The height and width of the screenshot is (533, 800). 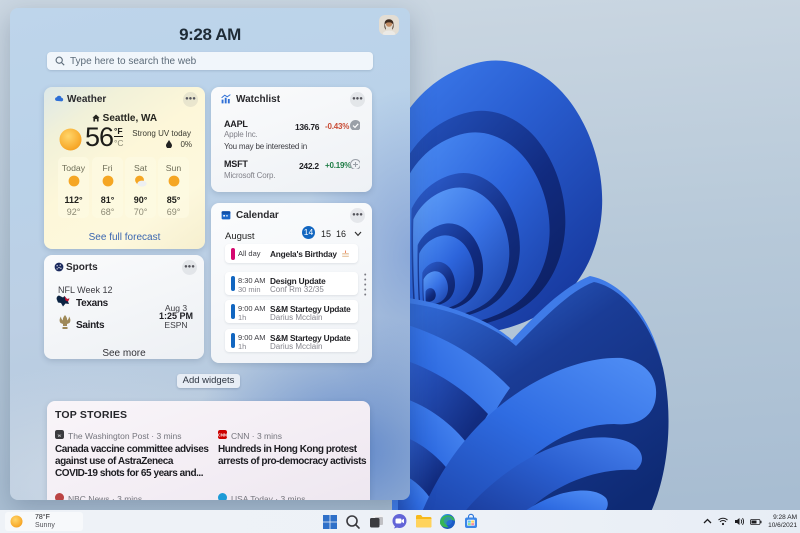 I want to click on svg-text: w, so click(x=60, y=436).